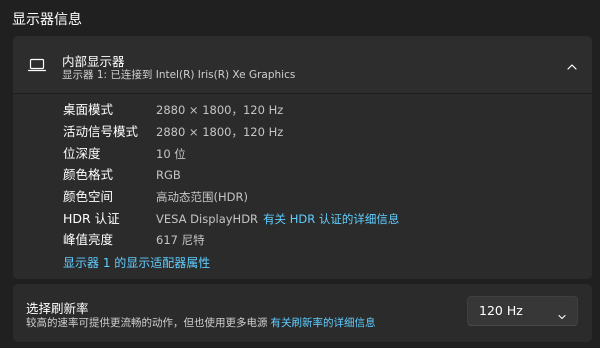  What do you see at coordinates (207, 219) in the screenshot?
I see `info-value: VESA DisplayHDR` at bounding box center [207, 219].